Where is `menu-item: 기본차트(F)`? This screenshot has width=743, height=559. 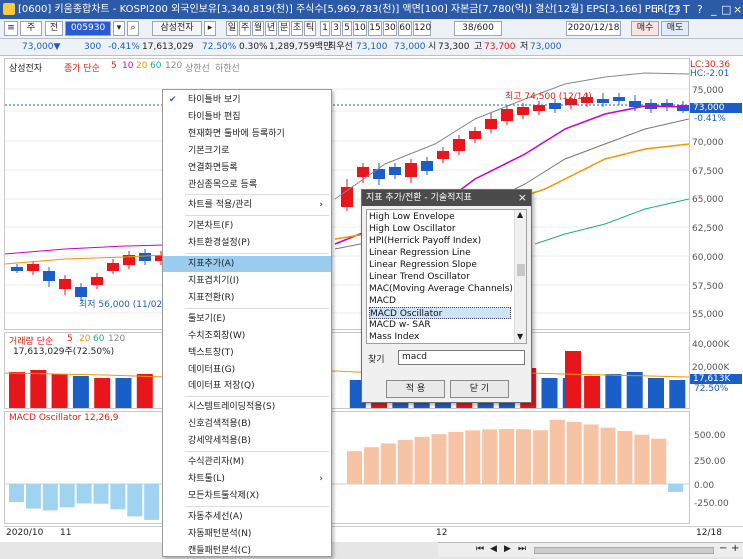
menu-item: 기본차트(F) is located at coordinates (247, 226).